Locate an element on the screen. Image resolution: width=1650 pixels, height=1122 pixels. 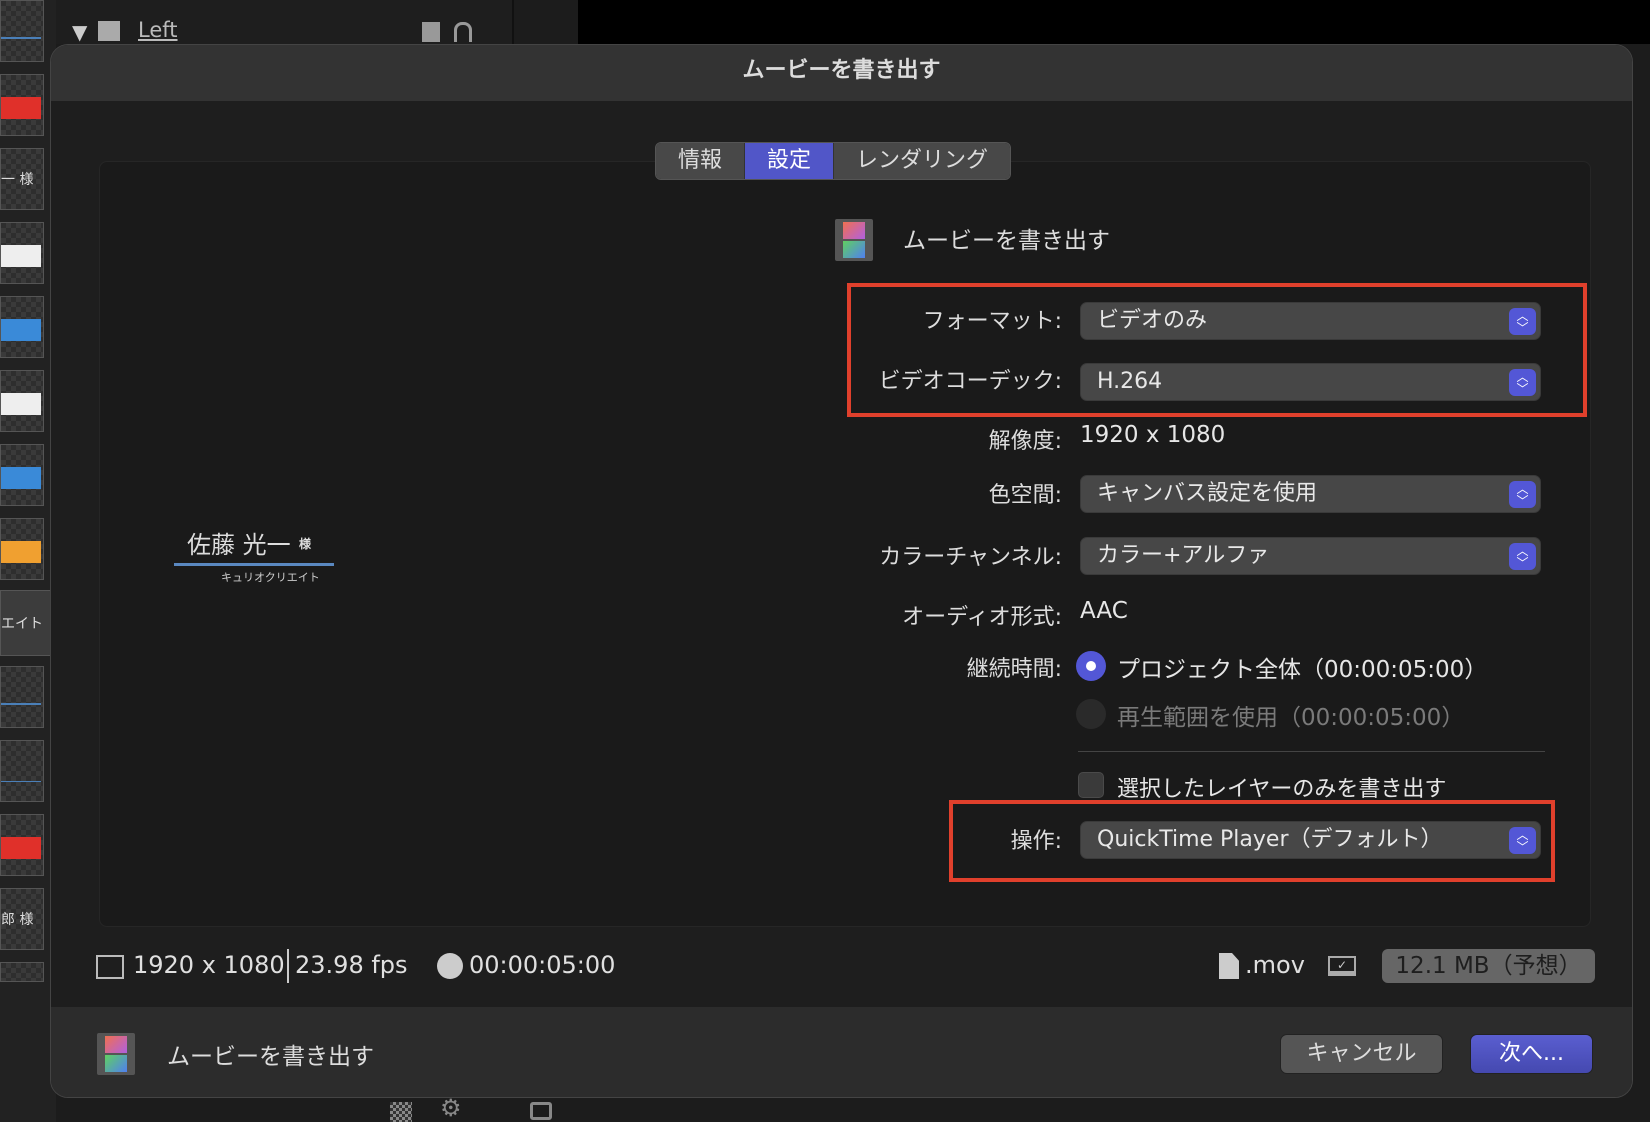
colorspace-label: 色空間: is located at coordinates (1025, 495).